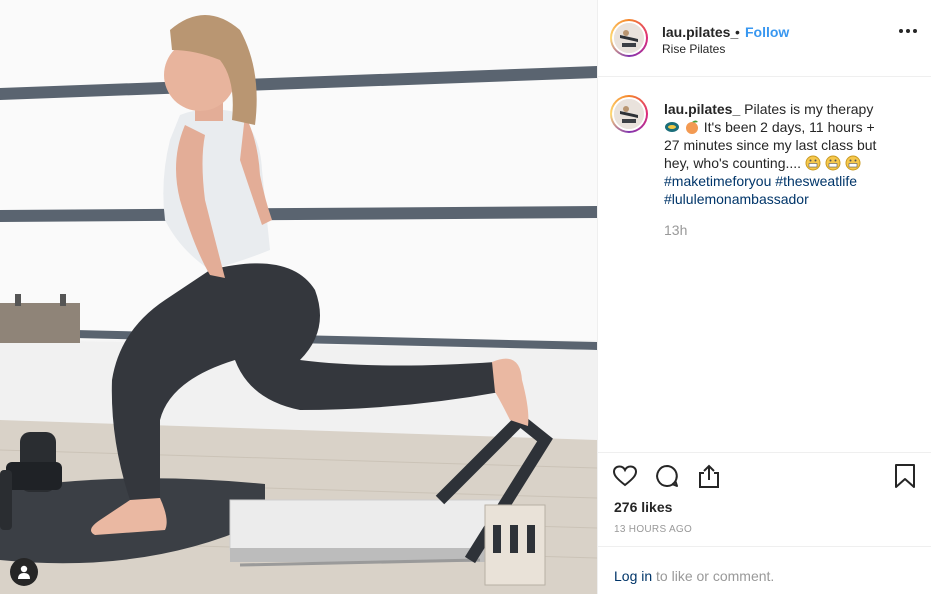 The image size is (931, 595). I want to click on tagged-users-button, so click(24, 572).